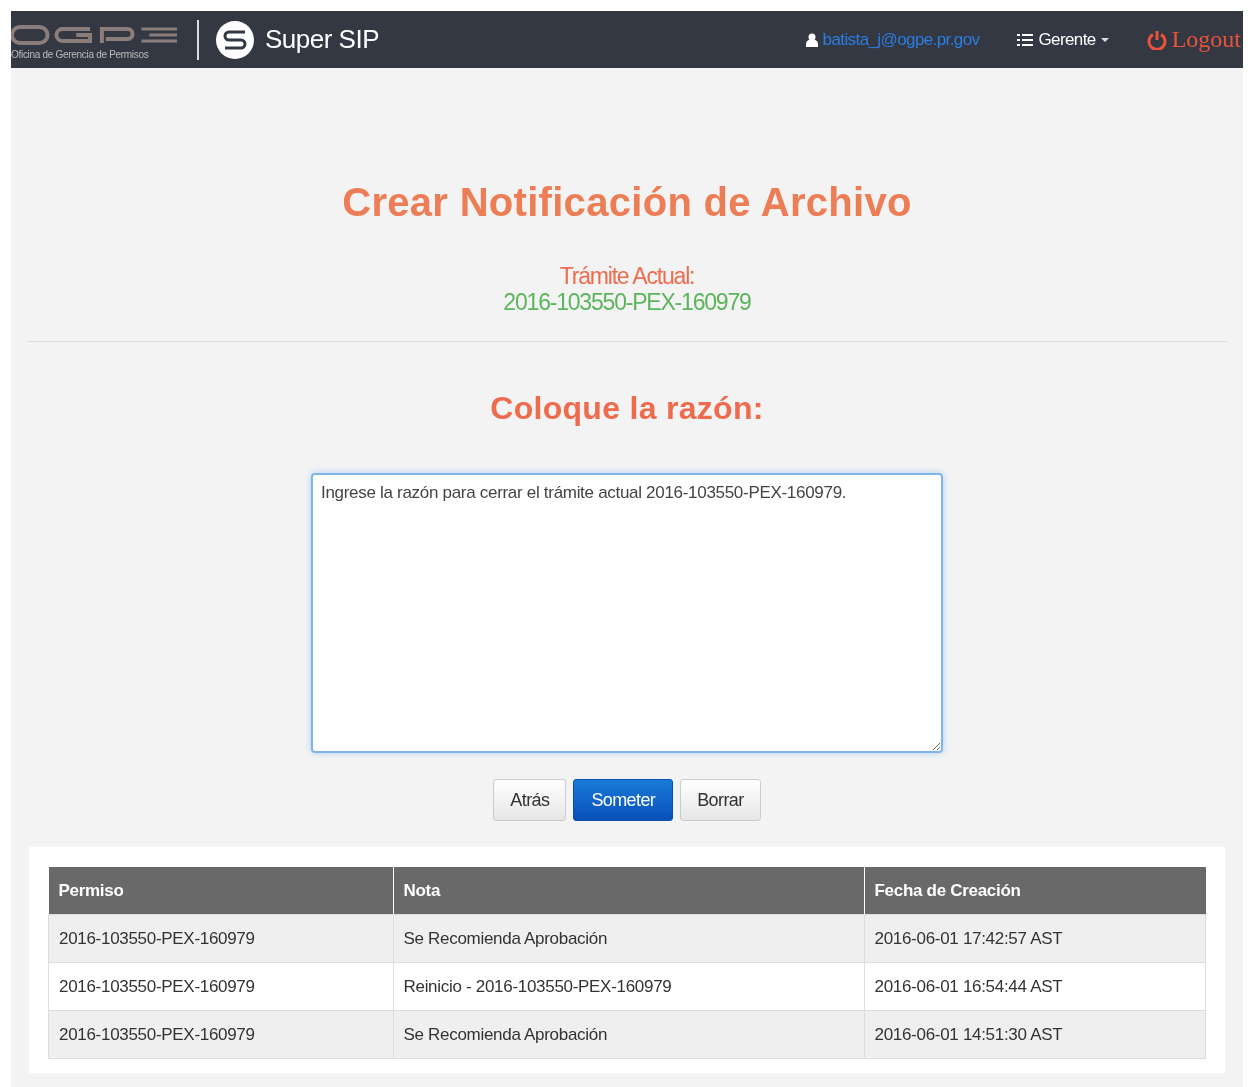  What do you see at coordinates (627, 408) in the screenshot?
I see `reason-heading: Coloque la razón:` at bounding box center [627, 408].